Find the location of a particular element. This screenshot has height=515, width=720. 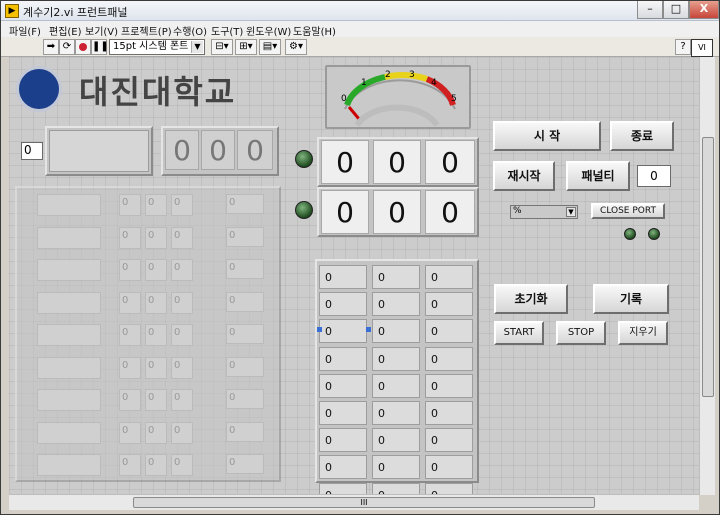

restart-button: 재시작 is located at coordinates (524, 176).